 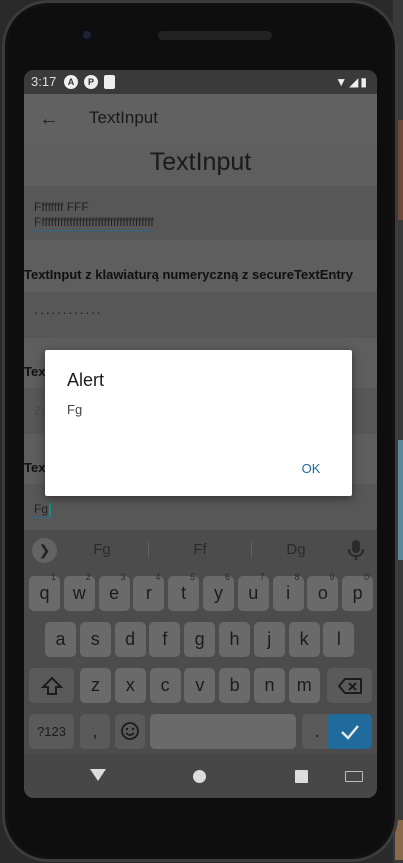 I want to click on emoji-key, so click(x=130, y=731).